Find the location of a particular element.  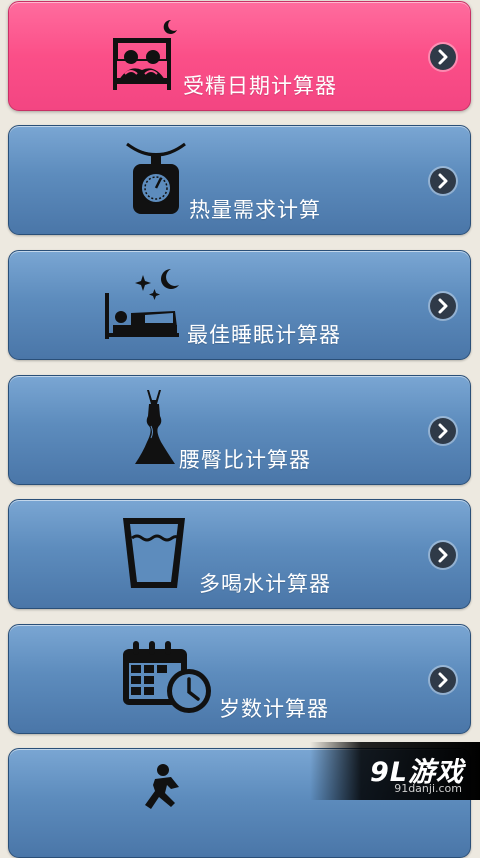

item-label: 多喝水计算器 is located at coordinates (265, 584).